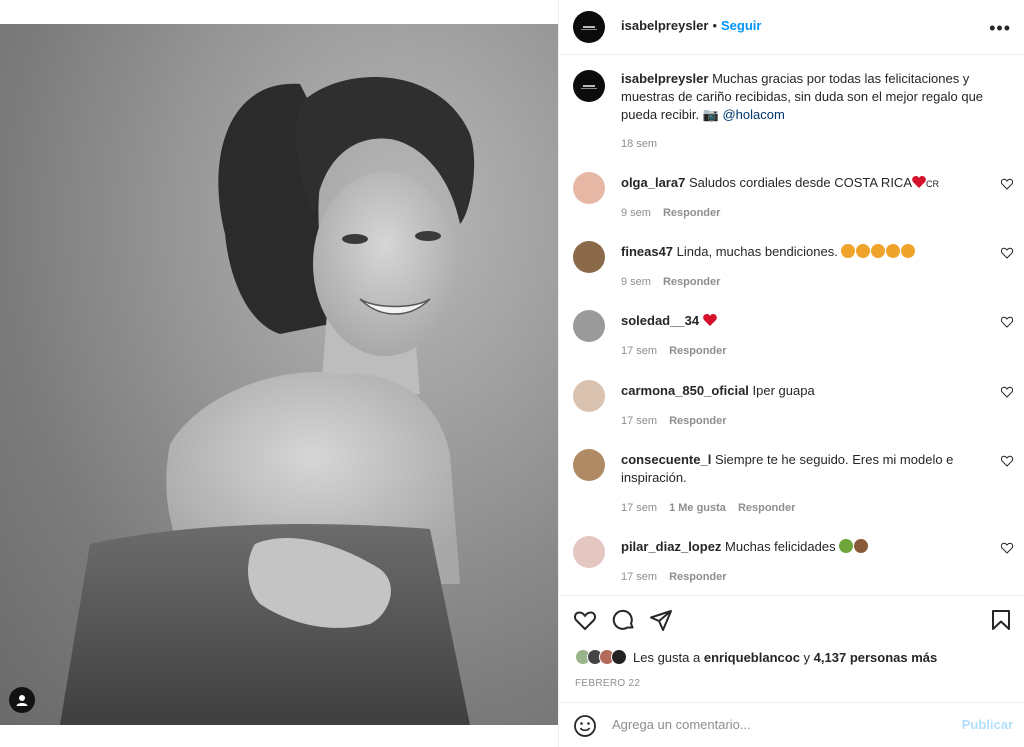 The image size is (1024, 747). Describe the element at coordinates (685, 390) in the screenshot. I see `comment-username: carmona_850_oficial` at that location.